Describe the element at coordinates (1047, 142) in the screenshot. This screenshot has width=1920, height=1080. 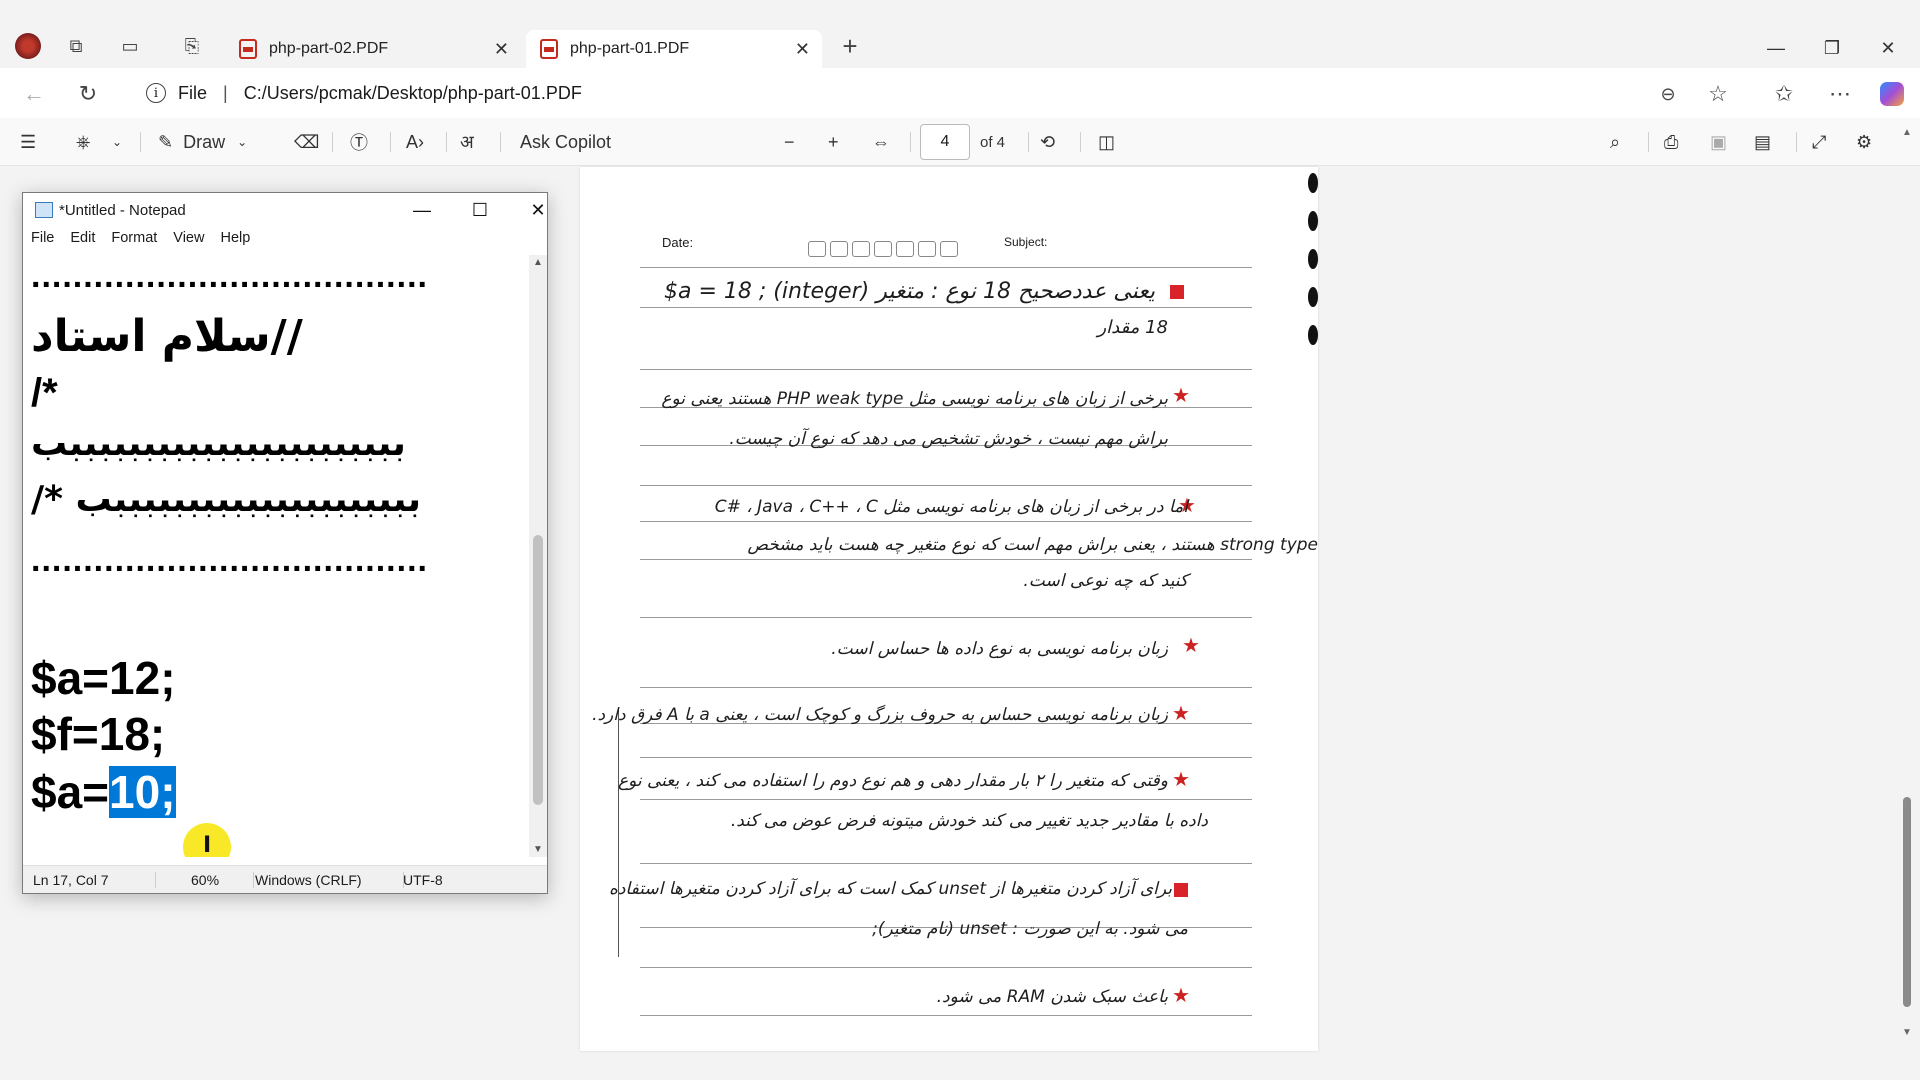
I see `rotate-icon: ⟲` at that location.